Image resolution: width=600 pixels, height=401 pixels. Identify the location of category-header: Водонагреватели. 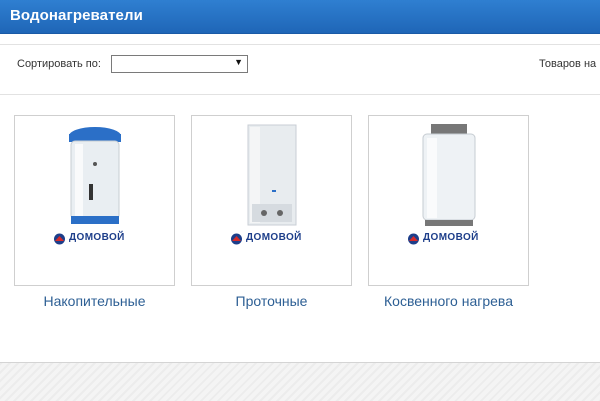
(300, 17).